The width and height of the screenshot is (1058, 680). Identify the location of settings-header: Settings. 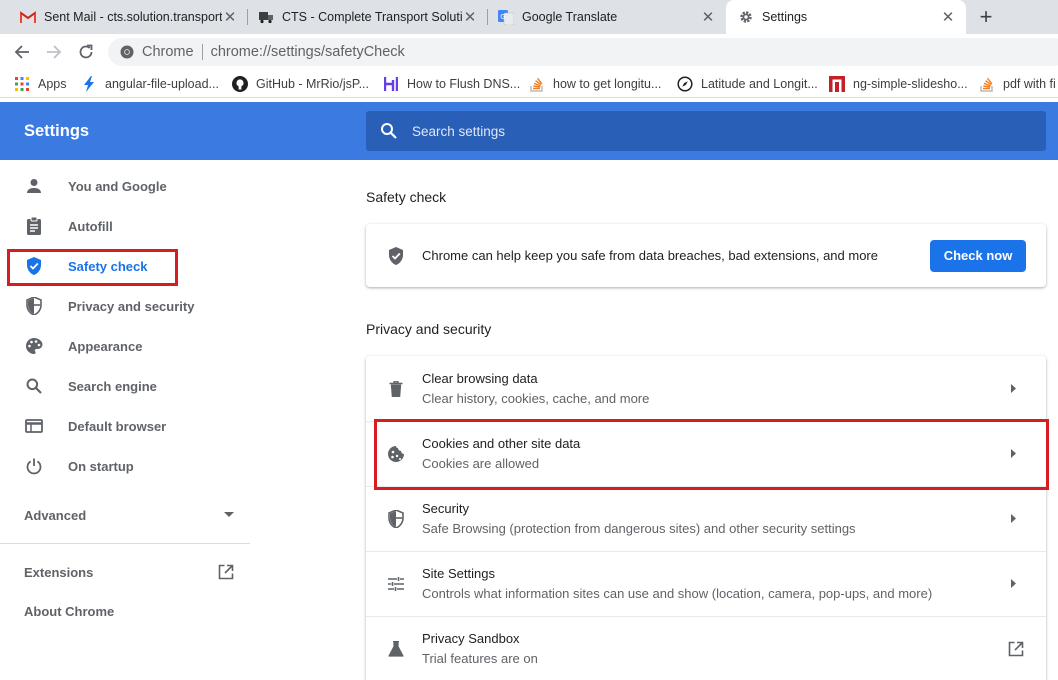
(529, 131).